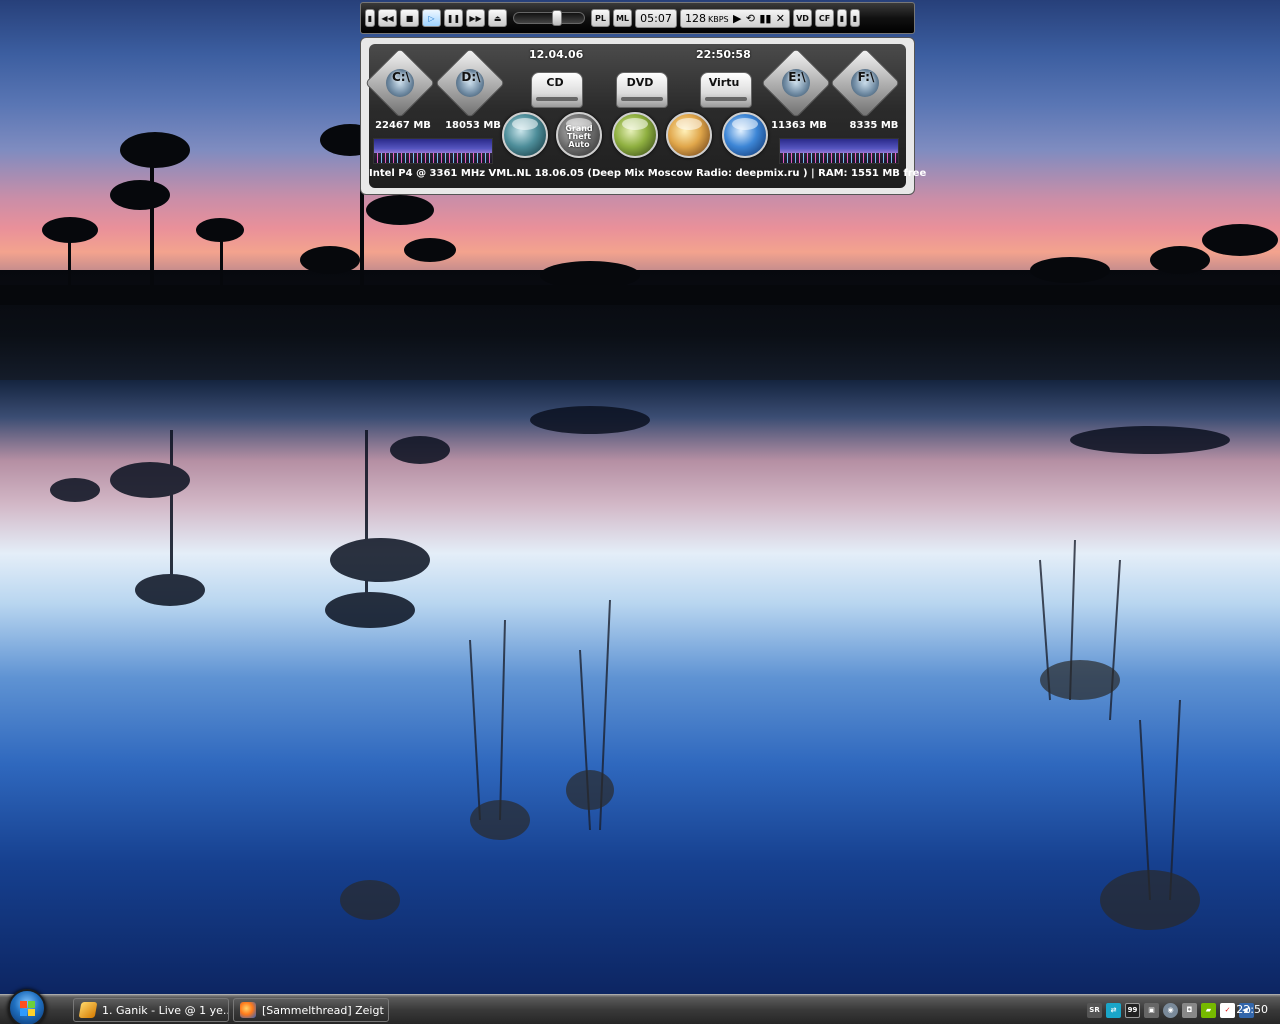  I want to click on drive-dvd: DVD, so click(640, 82).